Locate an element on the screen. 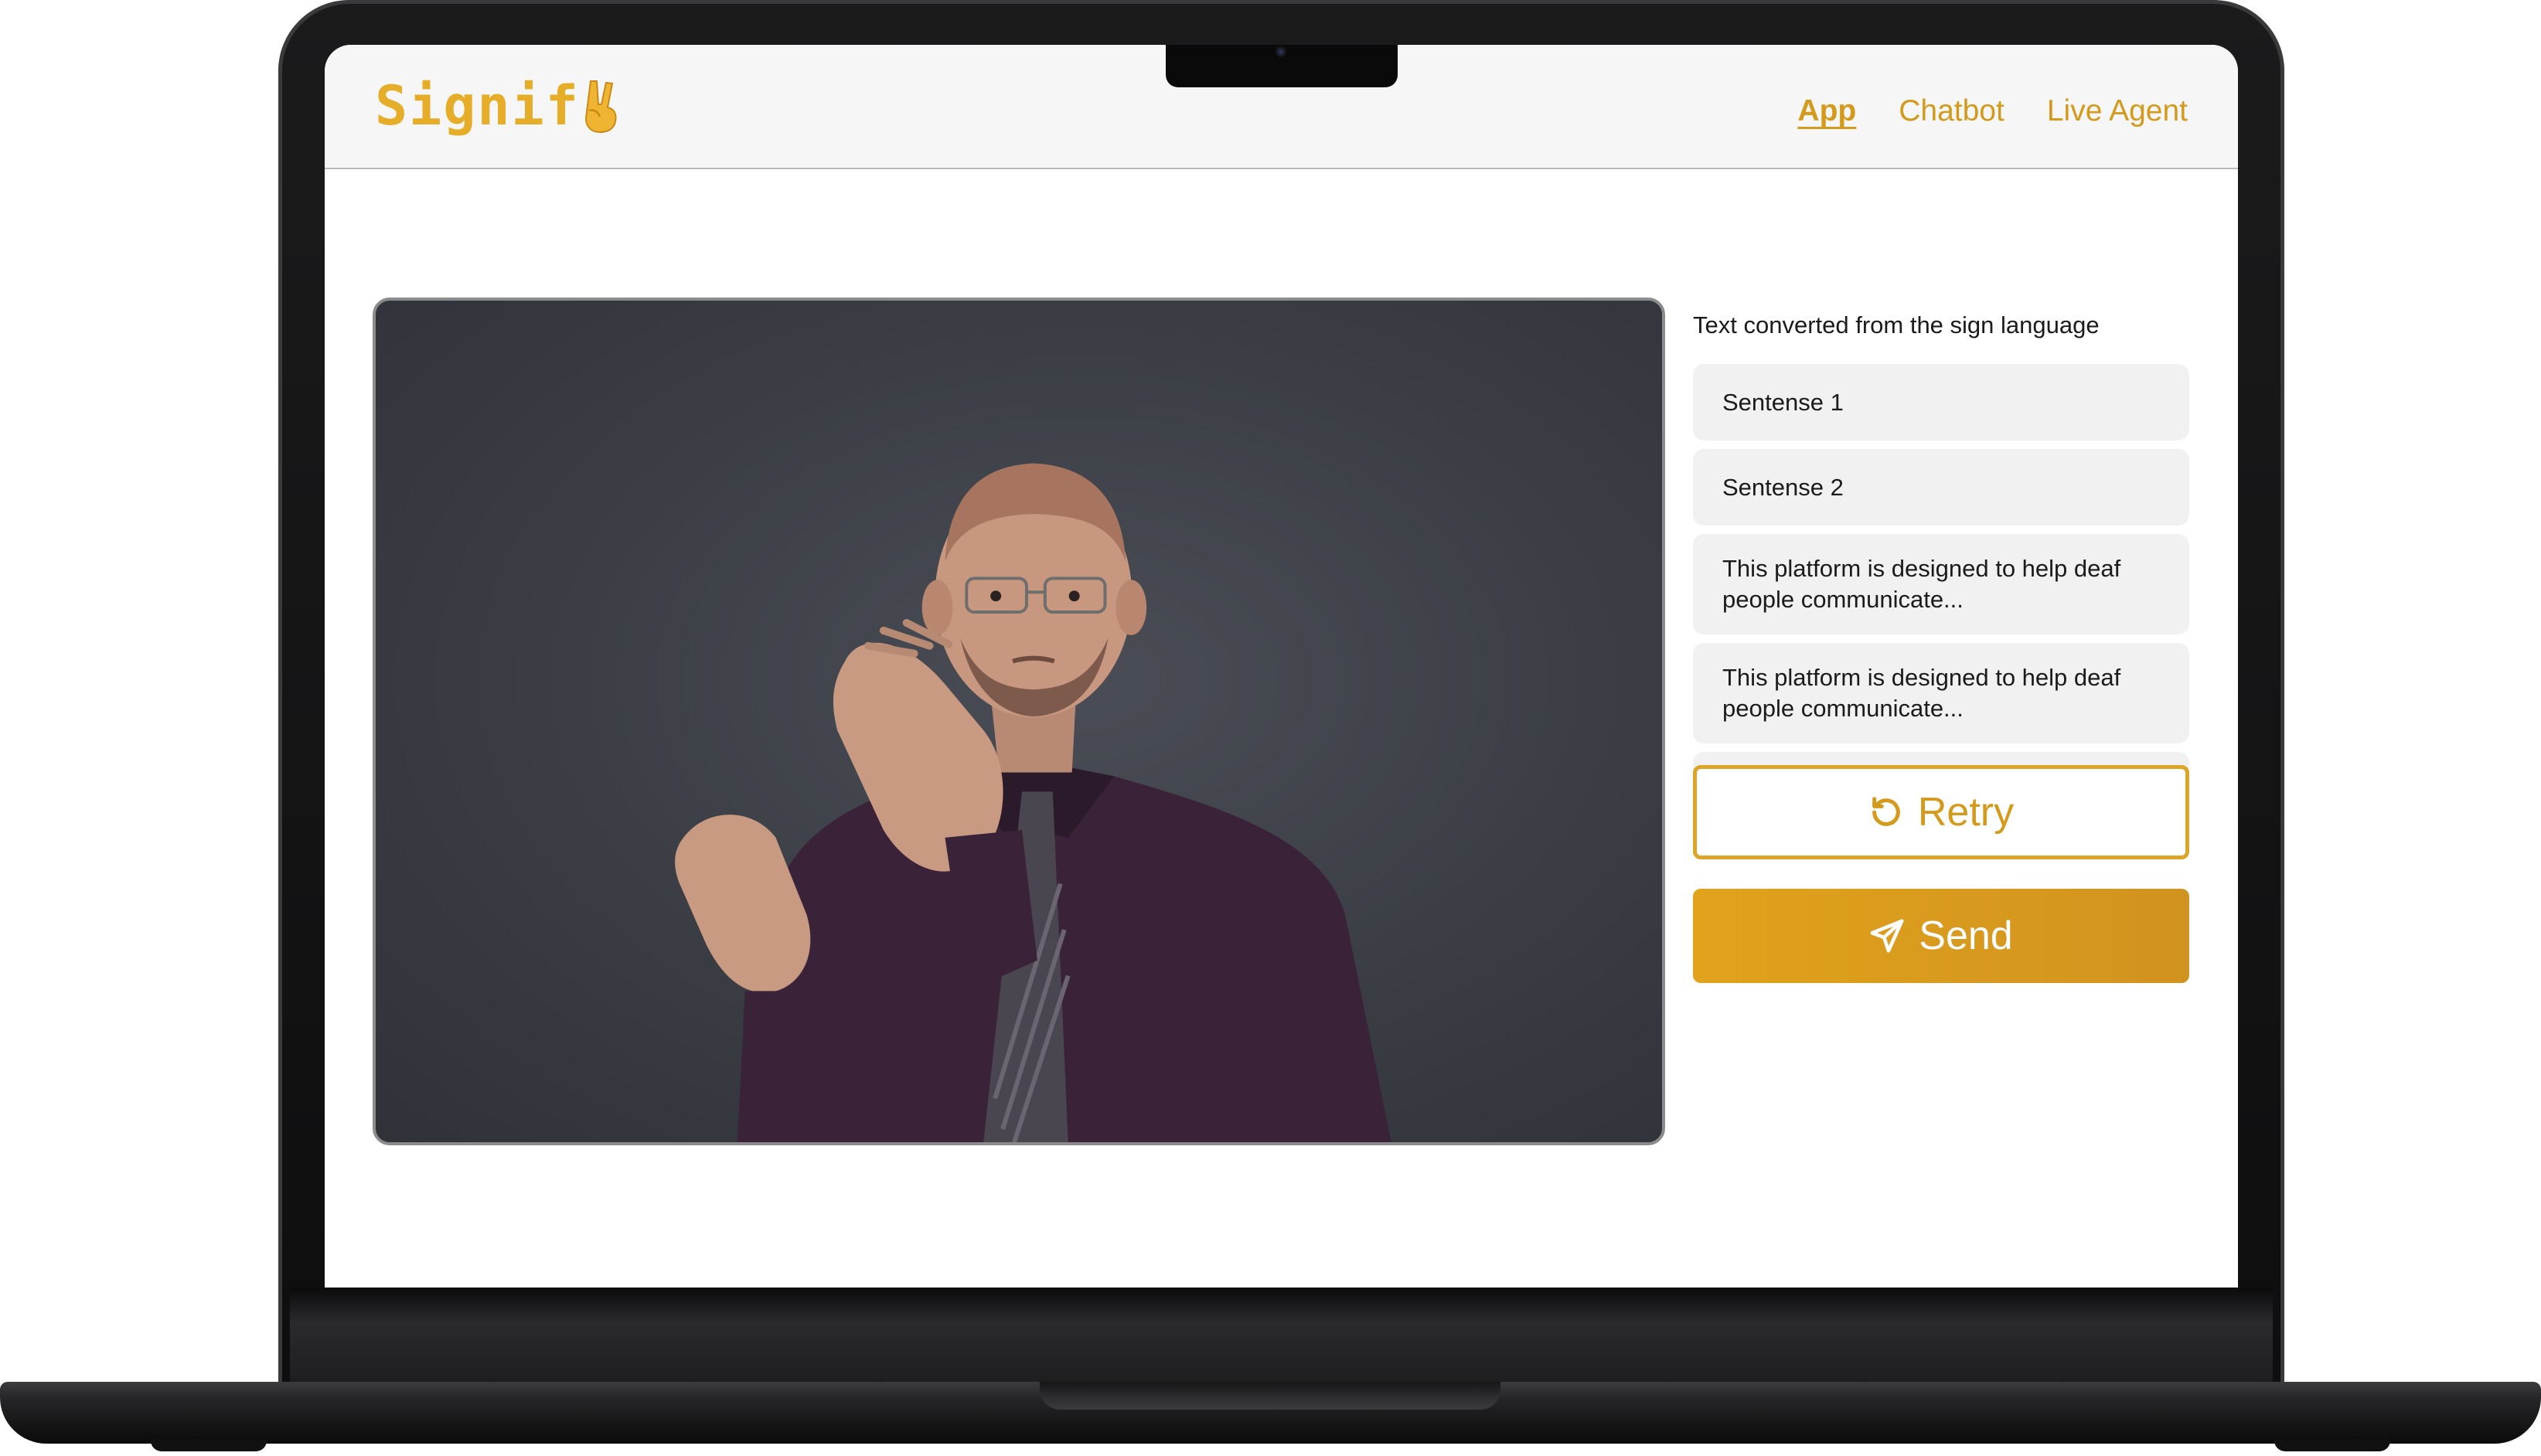  logo-text: Signif is located at coordinates (477, 106).